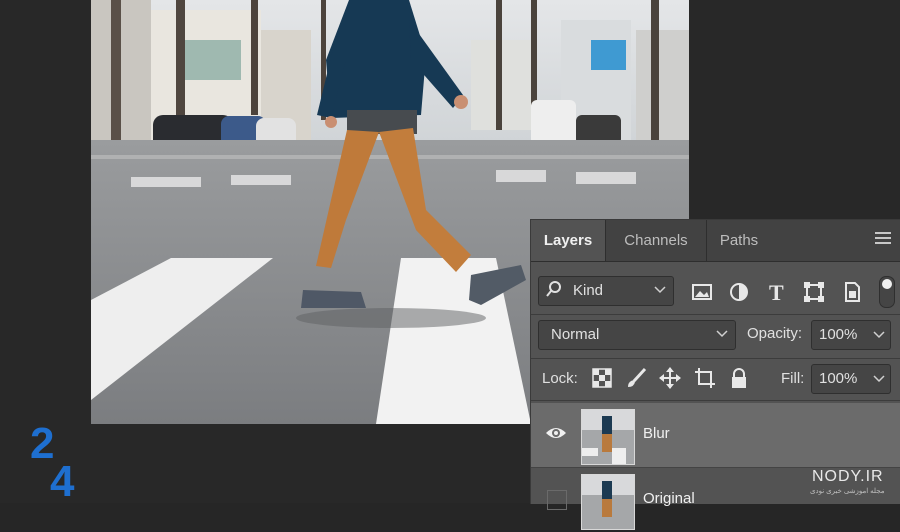 The image size is (900, 532). What do you see at coordinates (556, 433) in the screenshot?
I see `eye-visibility-icon` at bounding box center [556, 433].